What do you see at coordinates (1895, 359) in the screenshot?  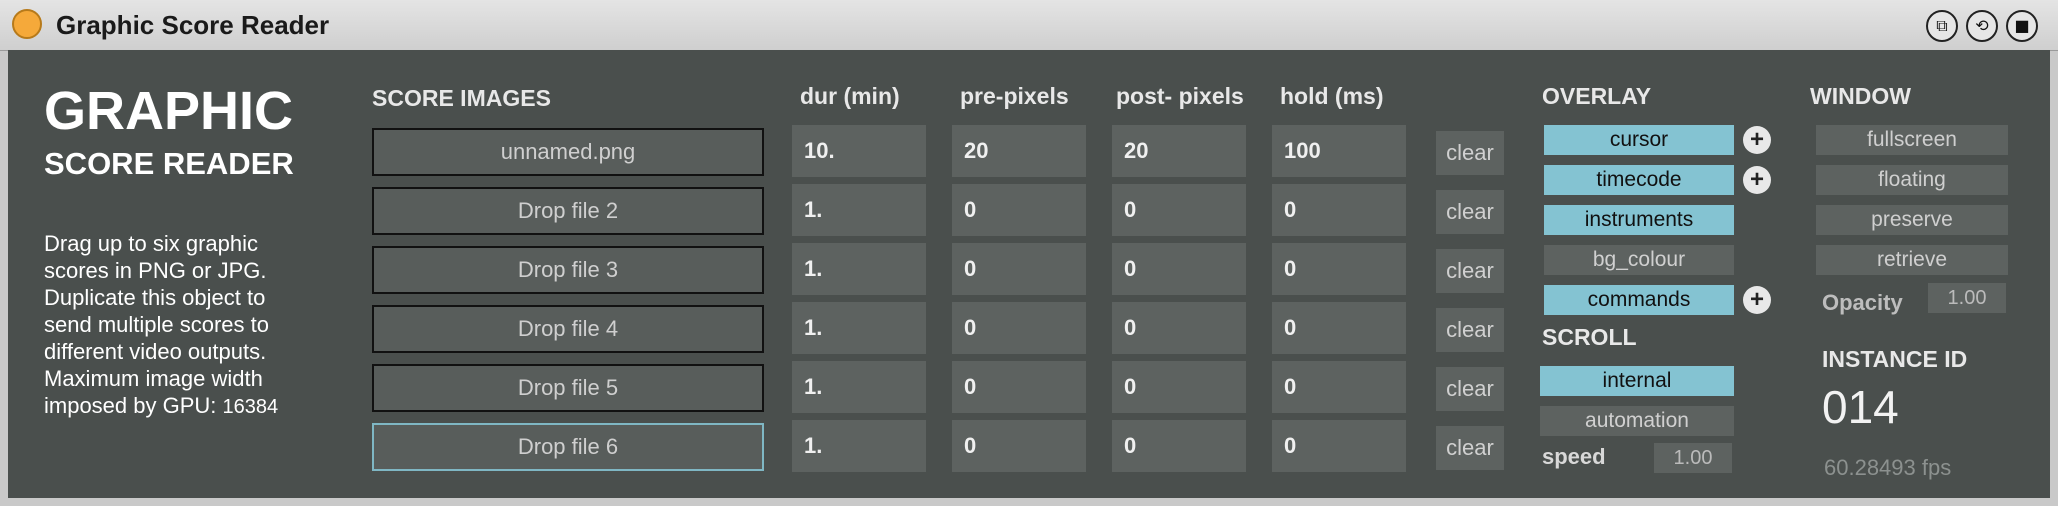 I see `instance-id-label: INSTANCE ID` at bounding box center [1895, 359].